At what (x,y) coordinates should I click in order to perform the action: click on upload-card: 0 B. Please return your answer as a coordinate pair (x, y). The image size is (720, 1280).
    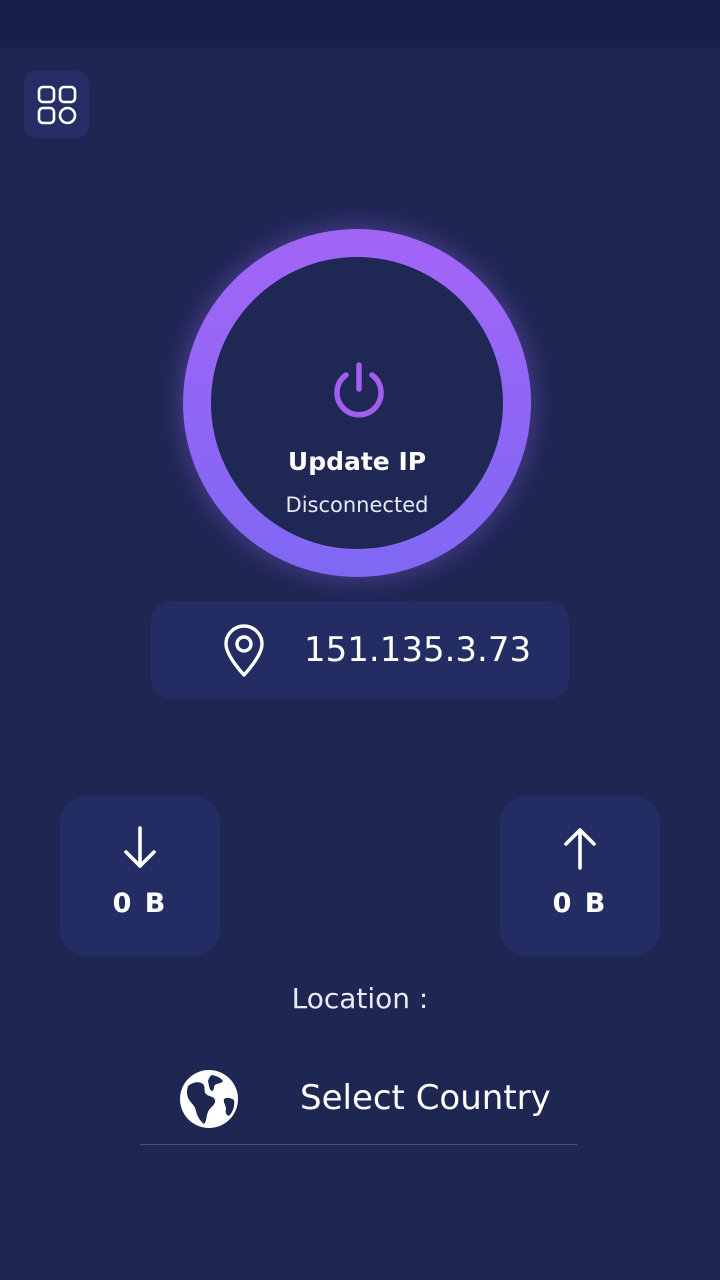
    Looking at the image, I should click on (580, 876).